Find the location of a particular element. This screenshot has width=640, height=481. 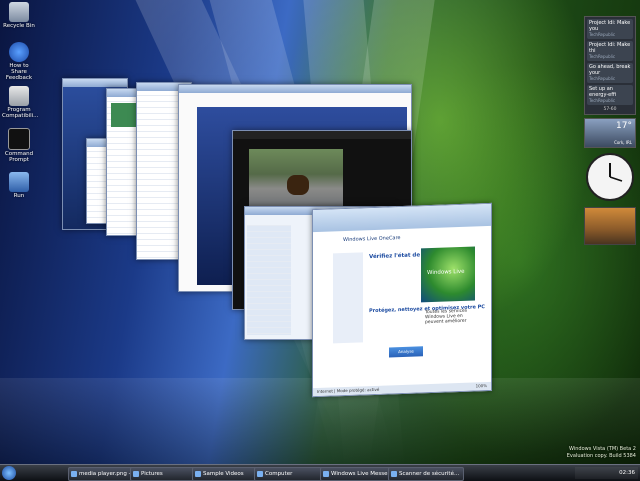

desktop-icon-label: Command Prompt is located at coordinates (19, 157).